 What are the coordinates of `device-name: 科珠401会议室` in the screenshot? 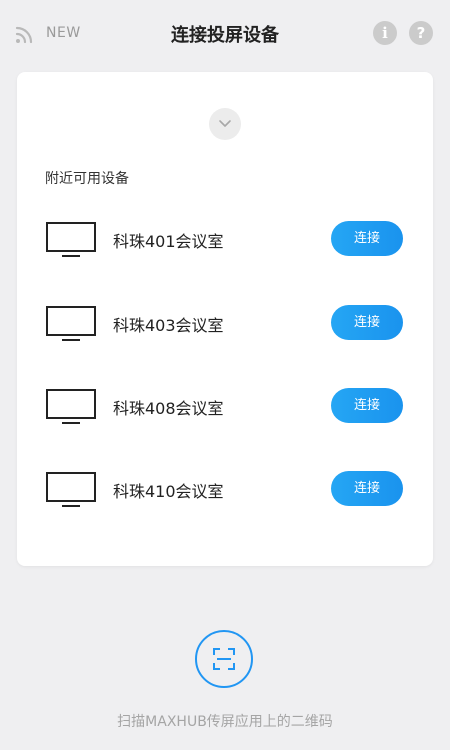 It's located at (168, 241).